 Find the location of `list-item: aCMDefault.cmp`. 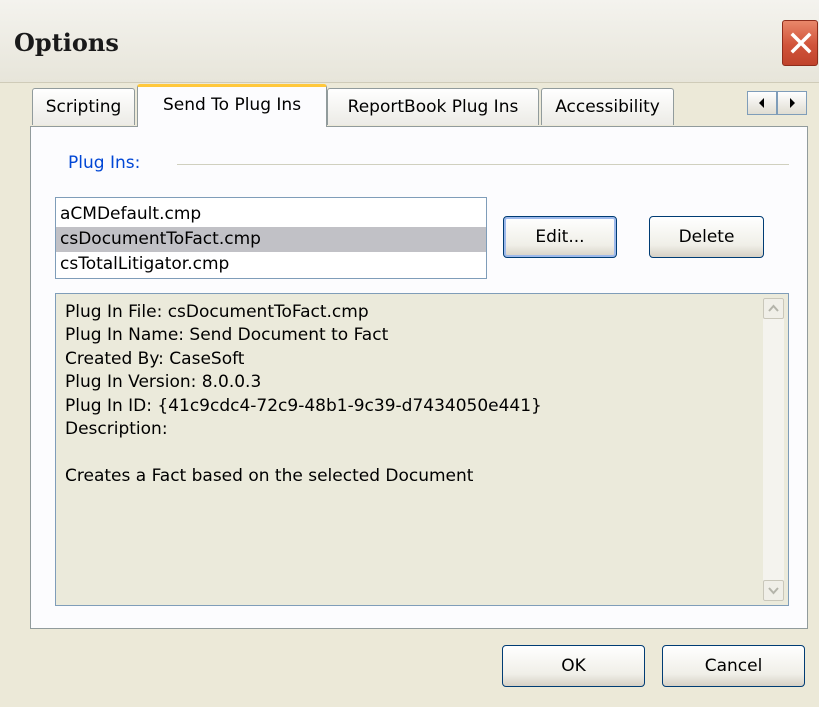

list-item: aCMDefault.cmp is located at coordinates (271, 214).